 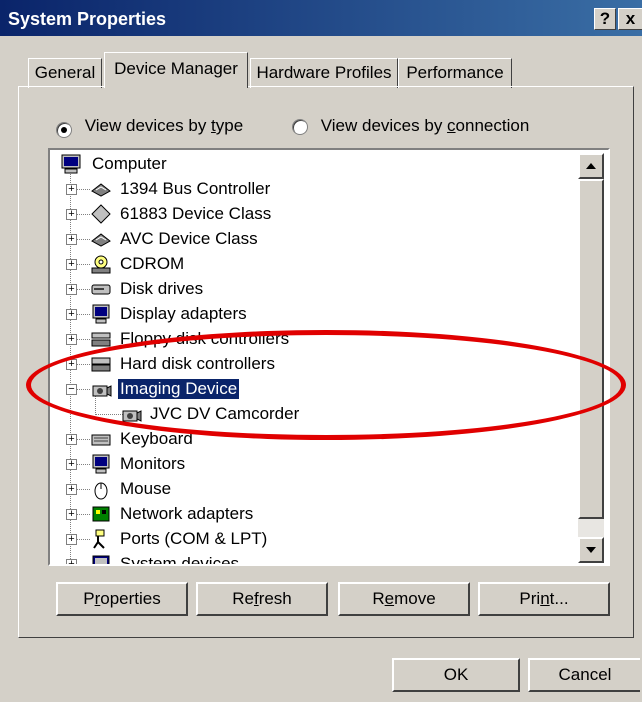 I want to click on arrow-down-icon, so click(x=591, y=550).